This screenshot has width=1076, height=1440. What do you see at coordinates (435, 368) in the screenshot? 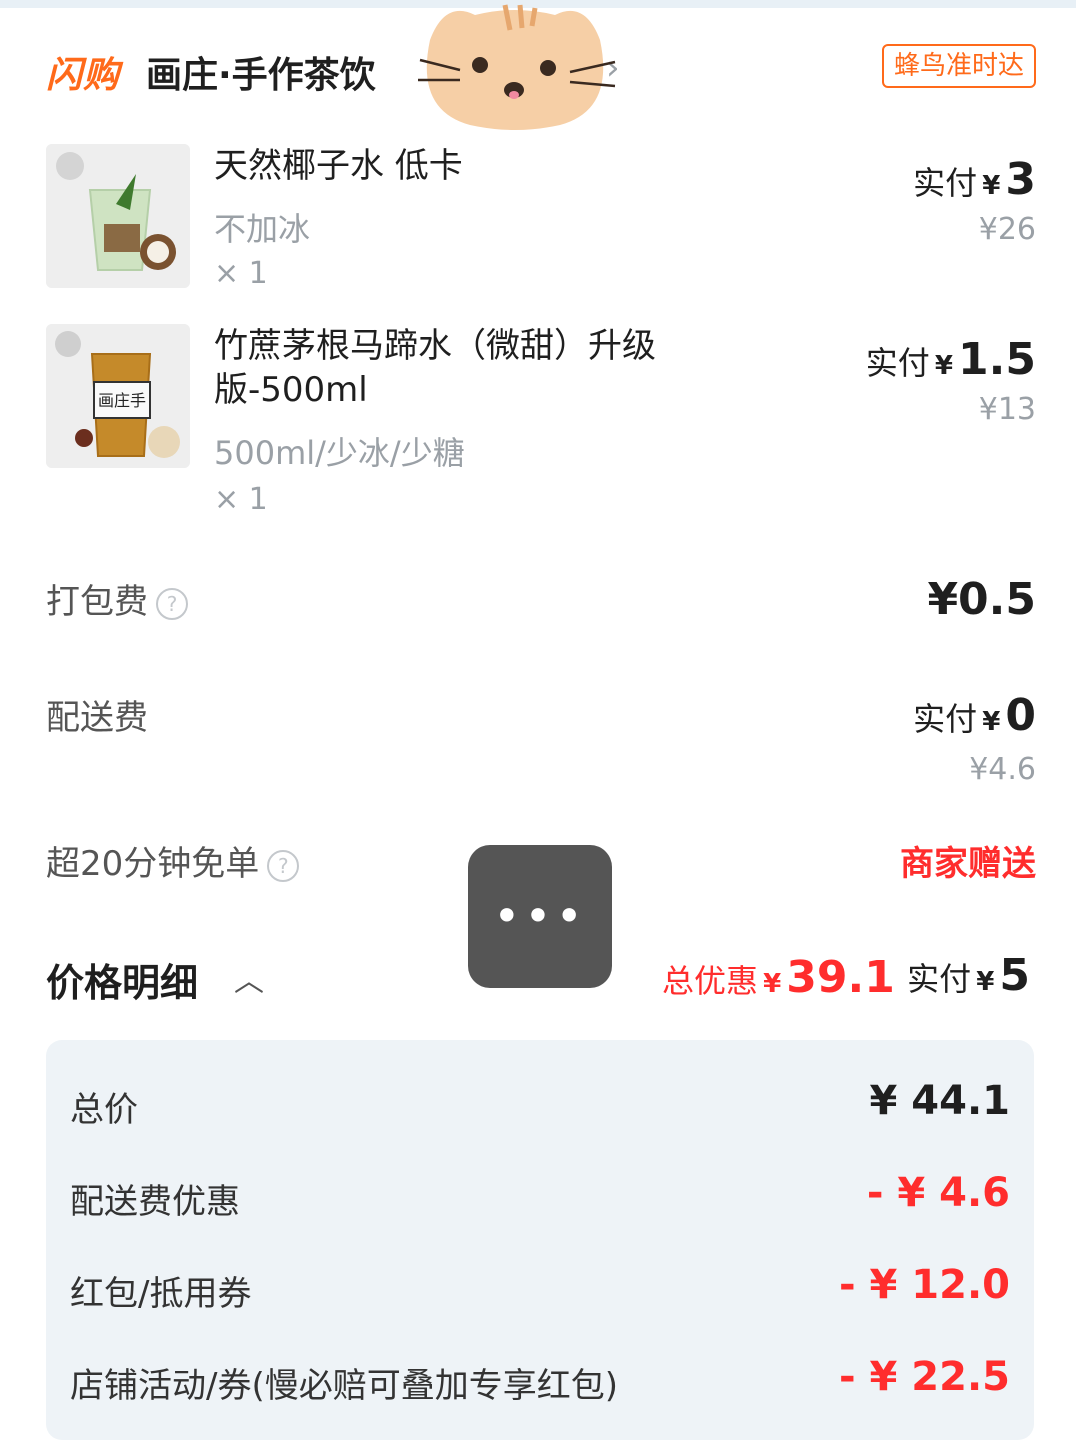
I see `item-name: 竹蔗茅根马蹄水（微甜）升级版-500ml` at bounding box center [435, 368].